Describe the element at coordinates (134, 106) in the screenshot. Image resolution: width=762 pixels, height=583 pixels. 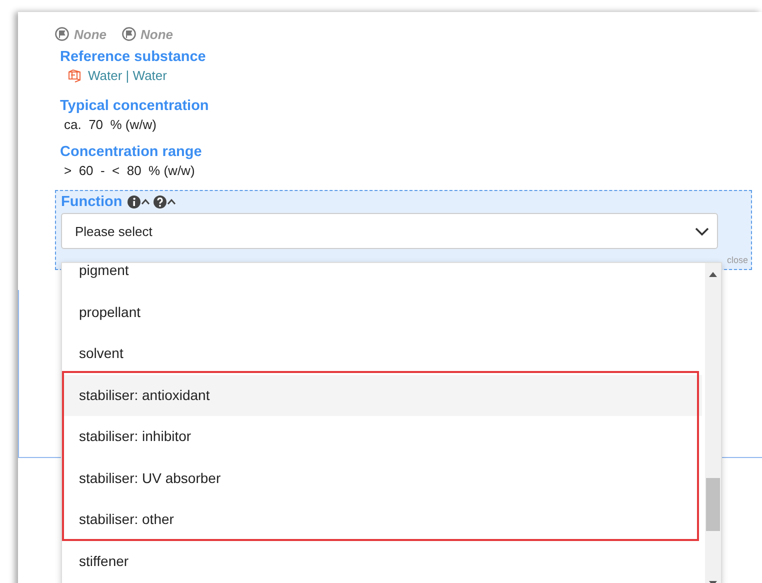
I see `field-label: Typical concentration` at that location.